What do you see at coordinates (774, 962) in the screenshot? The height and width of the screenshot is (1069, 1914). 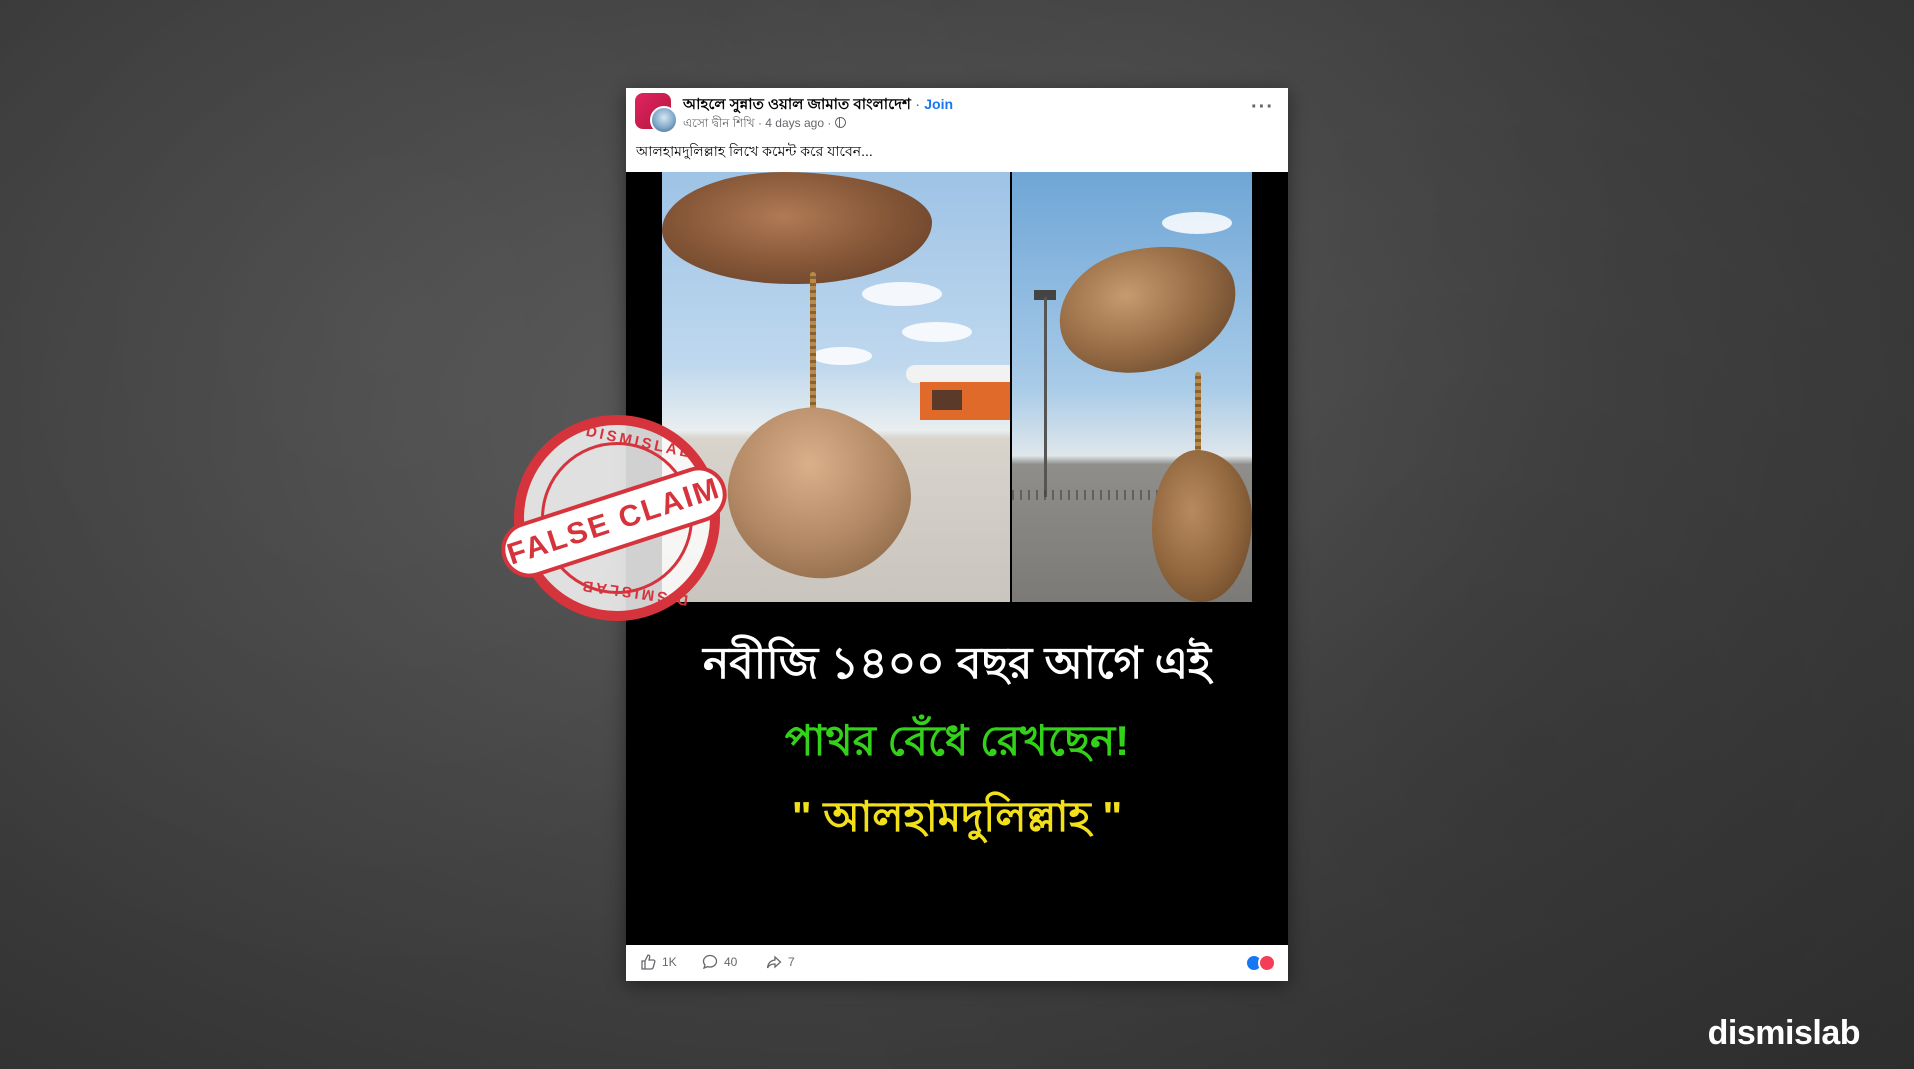 I see `share-icon` at bounding box center [774, 962].